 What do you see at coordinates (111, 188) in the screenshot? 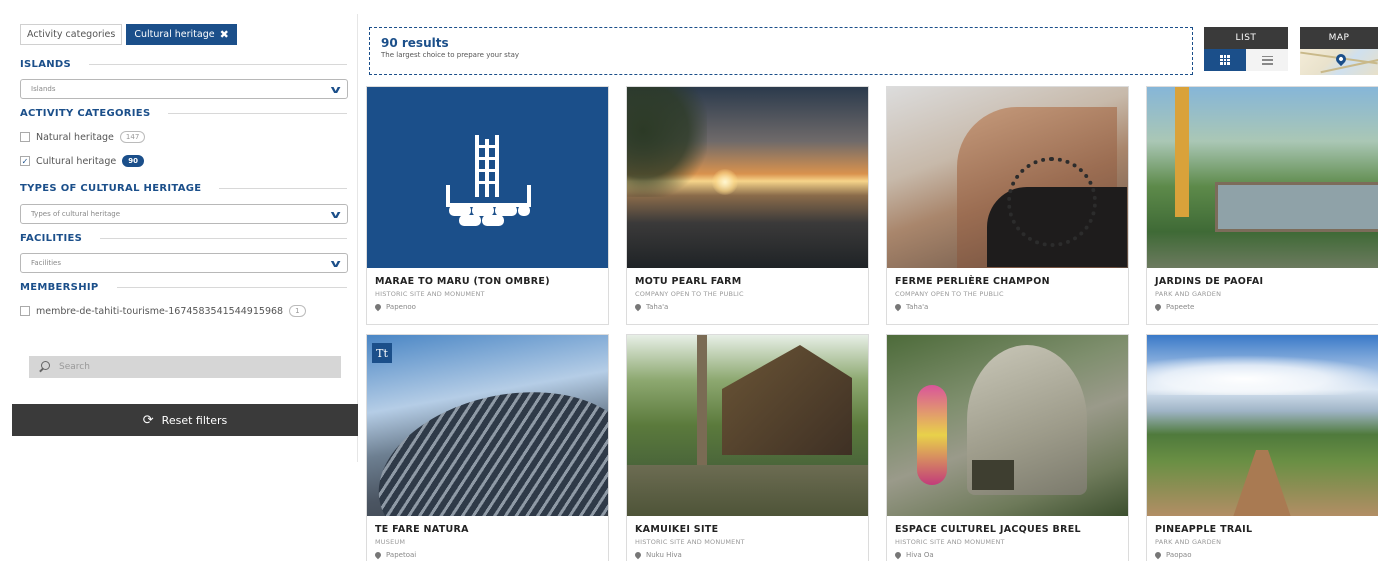
I see `types-title: TYPES OF CULTURAL HERITAGE` at bounding box center [111, 188].